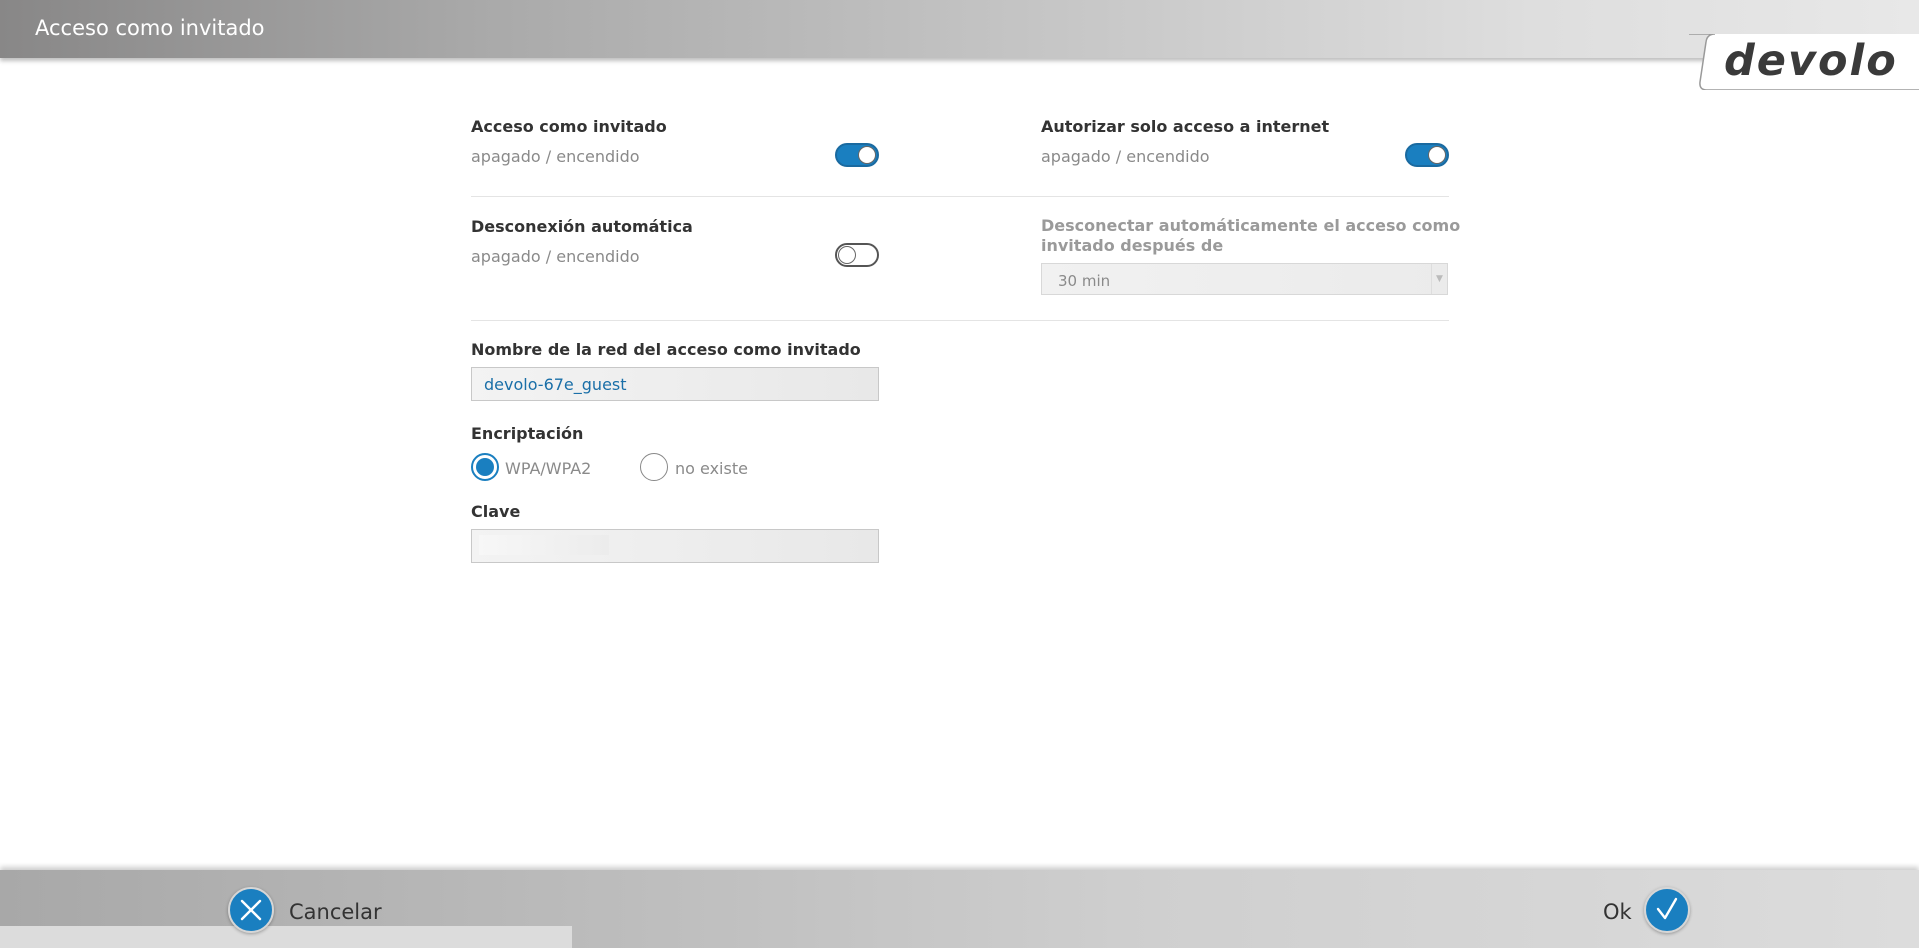 Image resolution: width=1919 pixels, height=948 pixels. I want to click on radio-none, so click(654, 467).